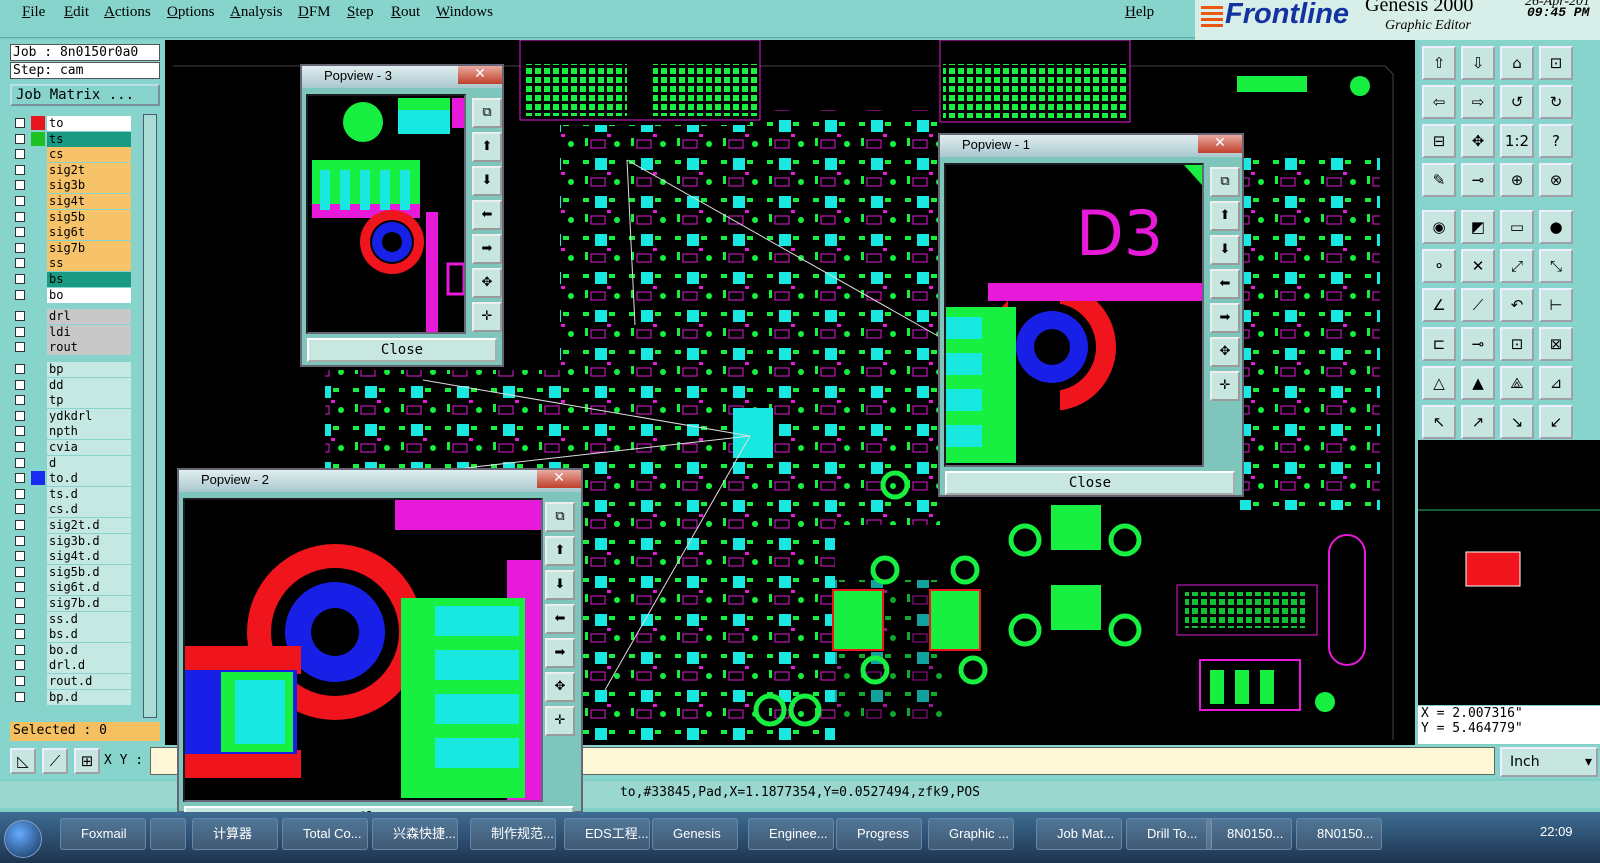 Image resolution: width=1600 pixels, height=863 pixels. What do you see at coordinates (72, 279) in the screenshot?
I see `layer-row: bs` at bounding box center [72, 279].